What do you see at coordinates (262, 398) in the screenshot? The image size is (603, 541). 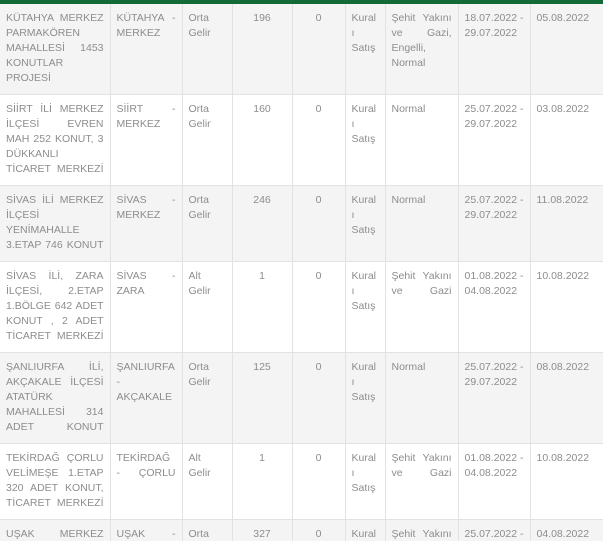 I see `cell-unit-count: 125` at bounding box center [262, 398].